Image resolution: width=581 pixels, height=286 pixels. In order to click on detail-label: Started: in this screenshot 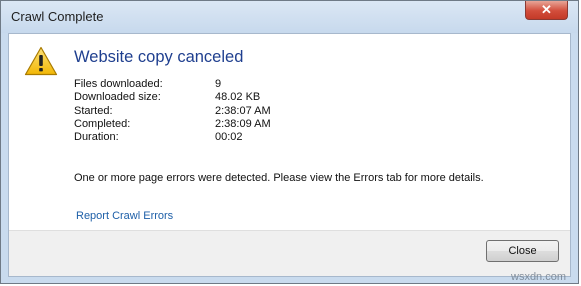, I will do `click(93, 110)`.